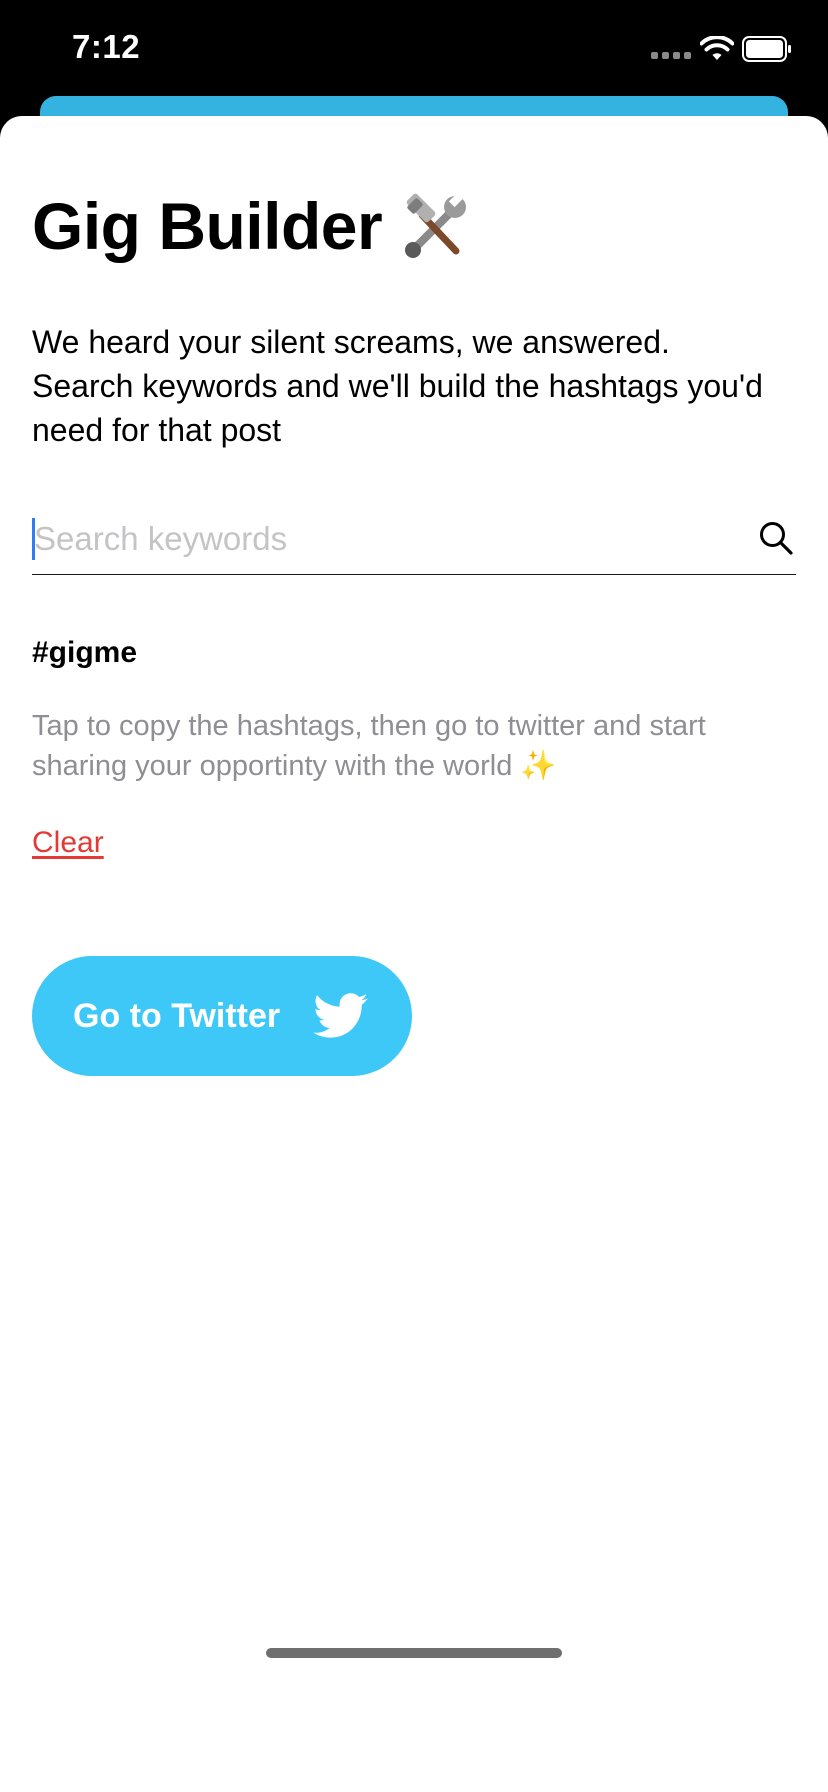 Image resolution: width=828 pixels, height=1792 pixels. Describe the element at coordinates (717, 48) in the screenshot. I see `wifi-icon` at that location.